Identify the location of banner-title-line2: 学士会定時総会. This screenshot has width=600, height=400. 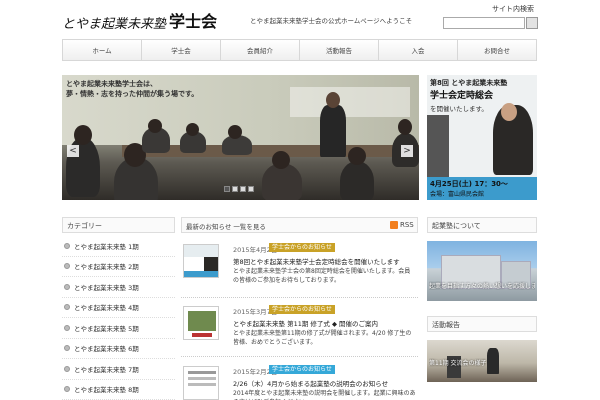
(462, 96).